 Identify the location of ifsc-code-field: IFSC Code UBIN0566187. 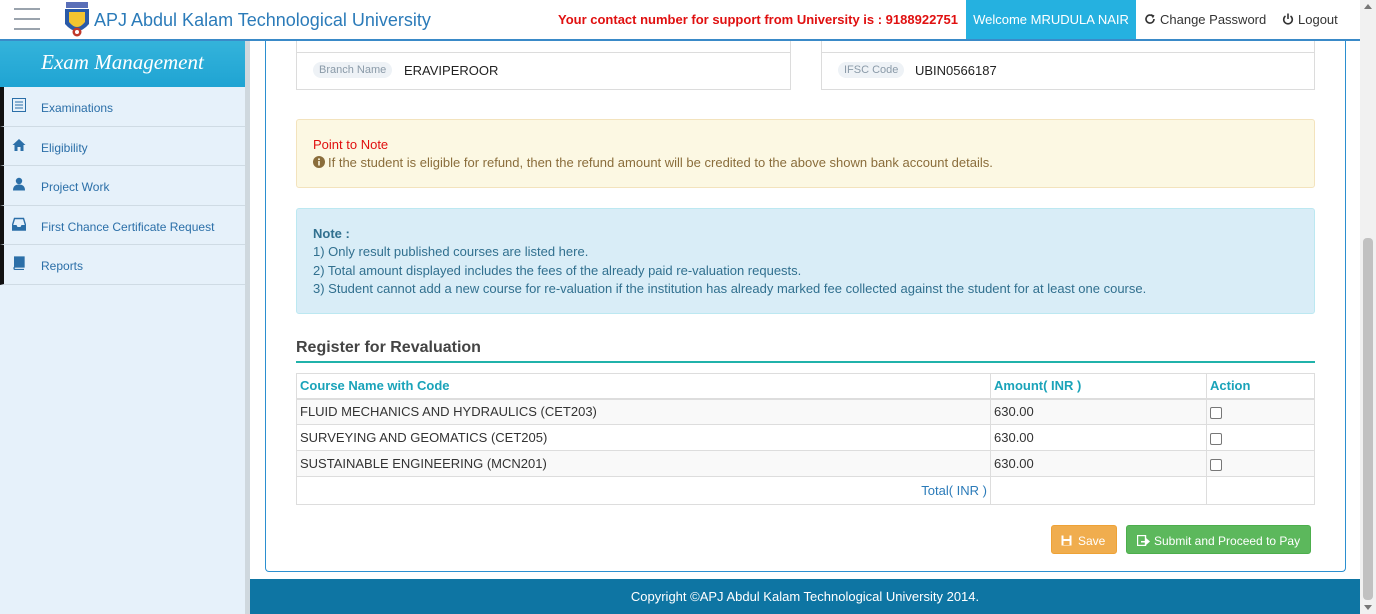
(1068, 65).